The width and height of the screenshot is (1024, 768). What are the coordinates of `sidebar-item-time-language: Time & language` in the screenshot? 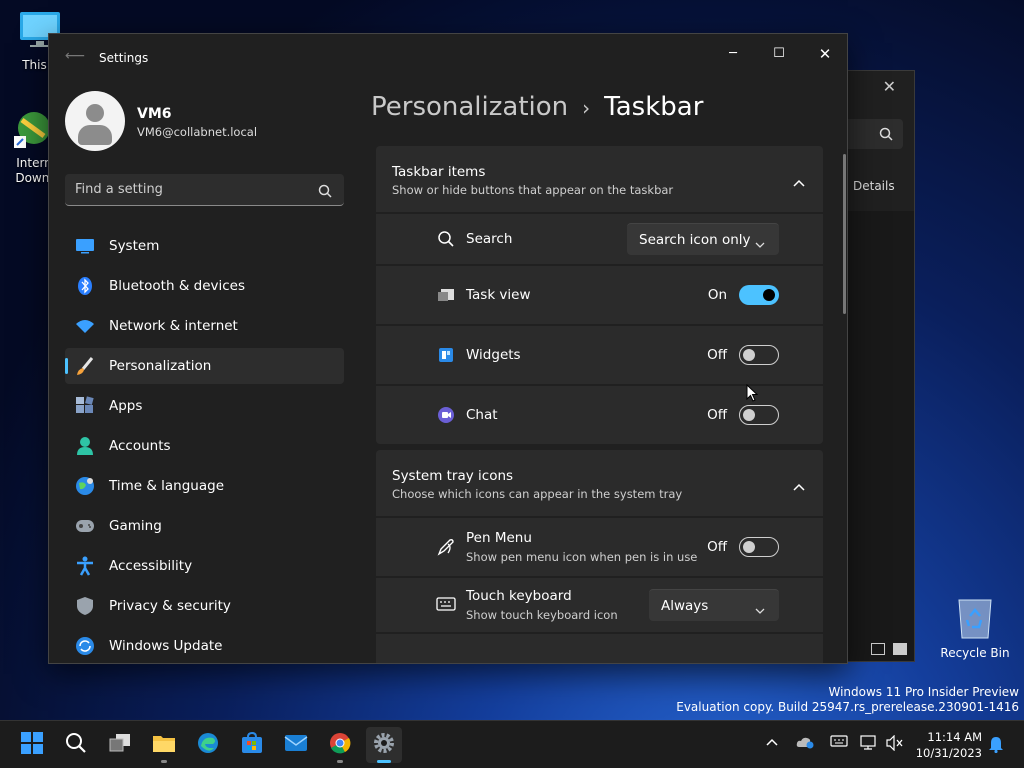 It's located at (204, 486).